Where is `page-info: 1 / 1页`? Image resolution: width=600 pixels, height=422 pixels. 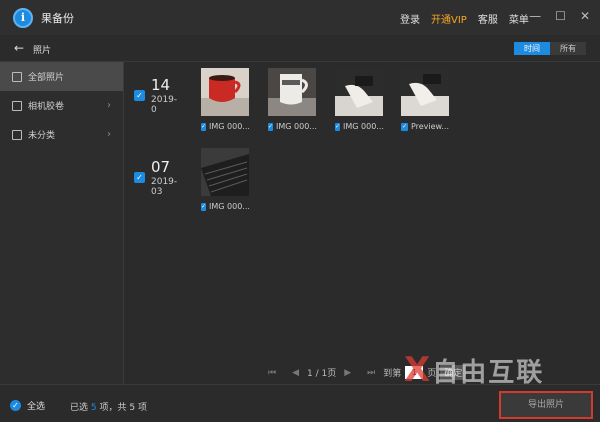 page-info: 1 / 1页 is located at coordinates (322, 374).